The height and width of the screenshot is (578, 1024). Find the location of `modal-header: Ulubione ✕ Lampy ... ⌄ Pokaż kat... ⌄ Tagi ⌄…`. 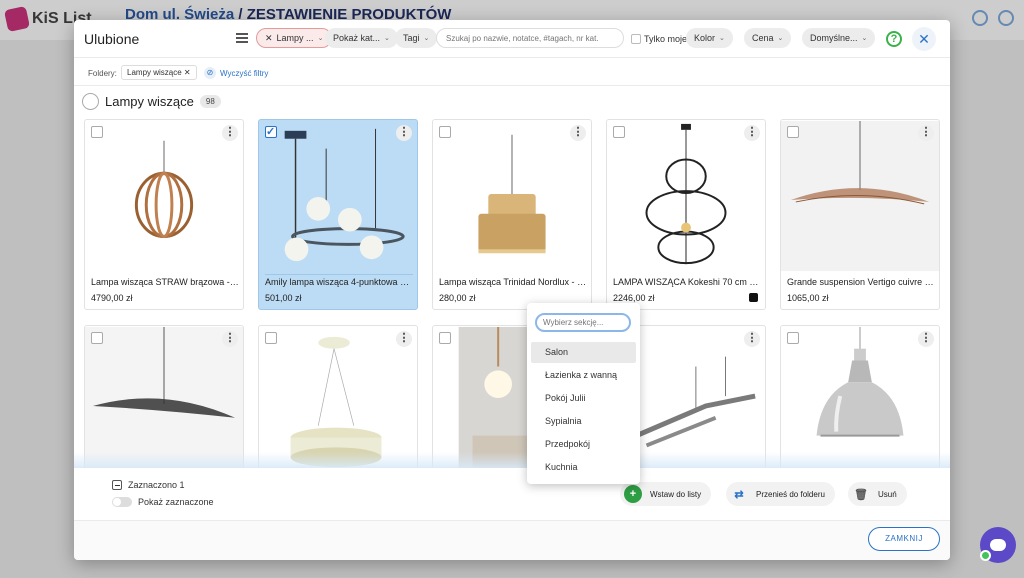

modal-header: Ulubione ✕ Lampy ... ⌄ Pokaż kat... ⌄ Tagi ⌄… is located at coordinates (512, 39).